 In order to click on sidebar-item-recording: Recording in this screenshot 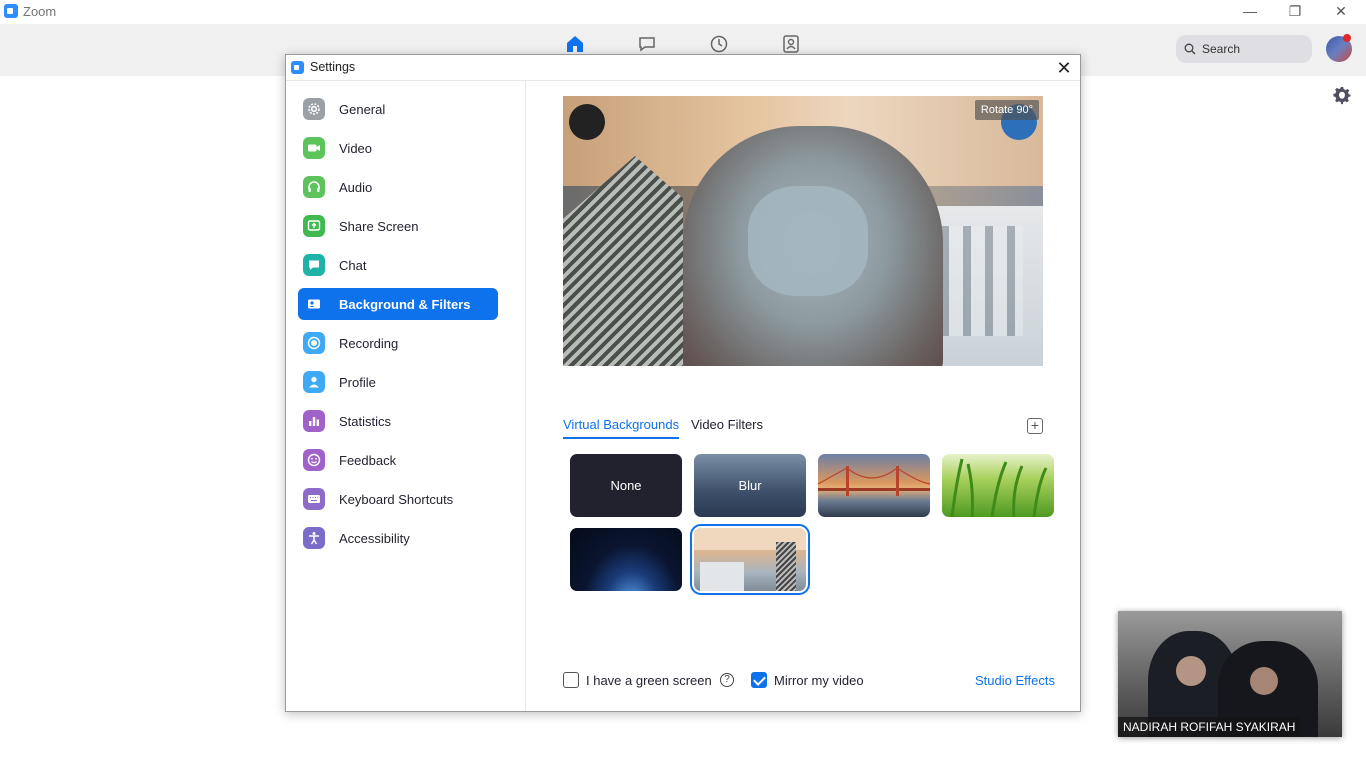, I will do `click(398, 343)`.